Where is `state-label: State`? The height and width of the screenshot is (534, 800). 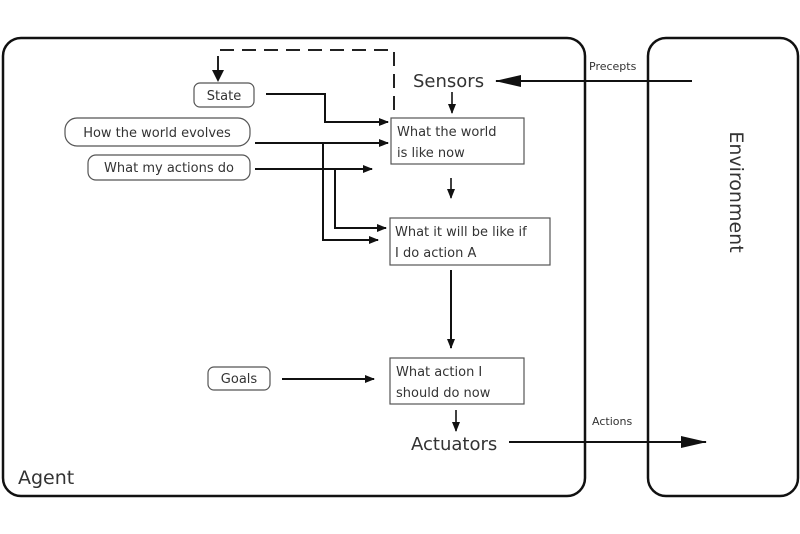
state-label: State is located at coordinates (224, 96).